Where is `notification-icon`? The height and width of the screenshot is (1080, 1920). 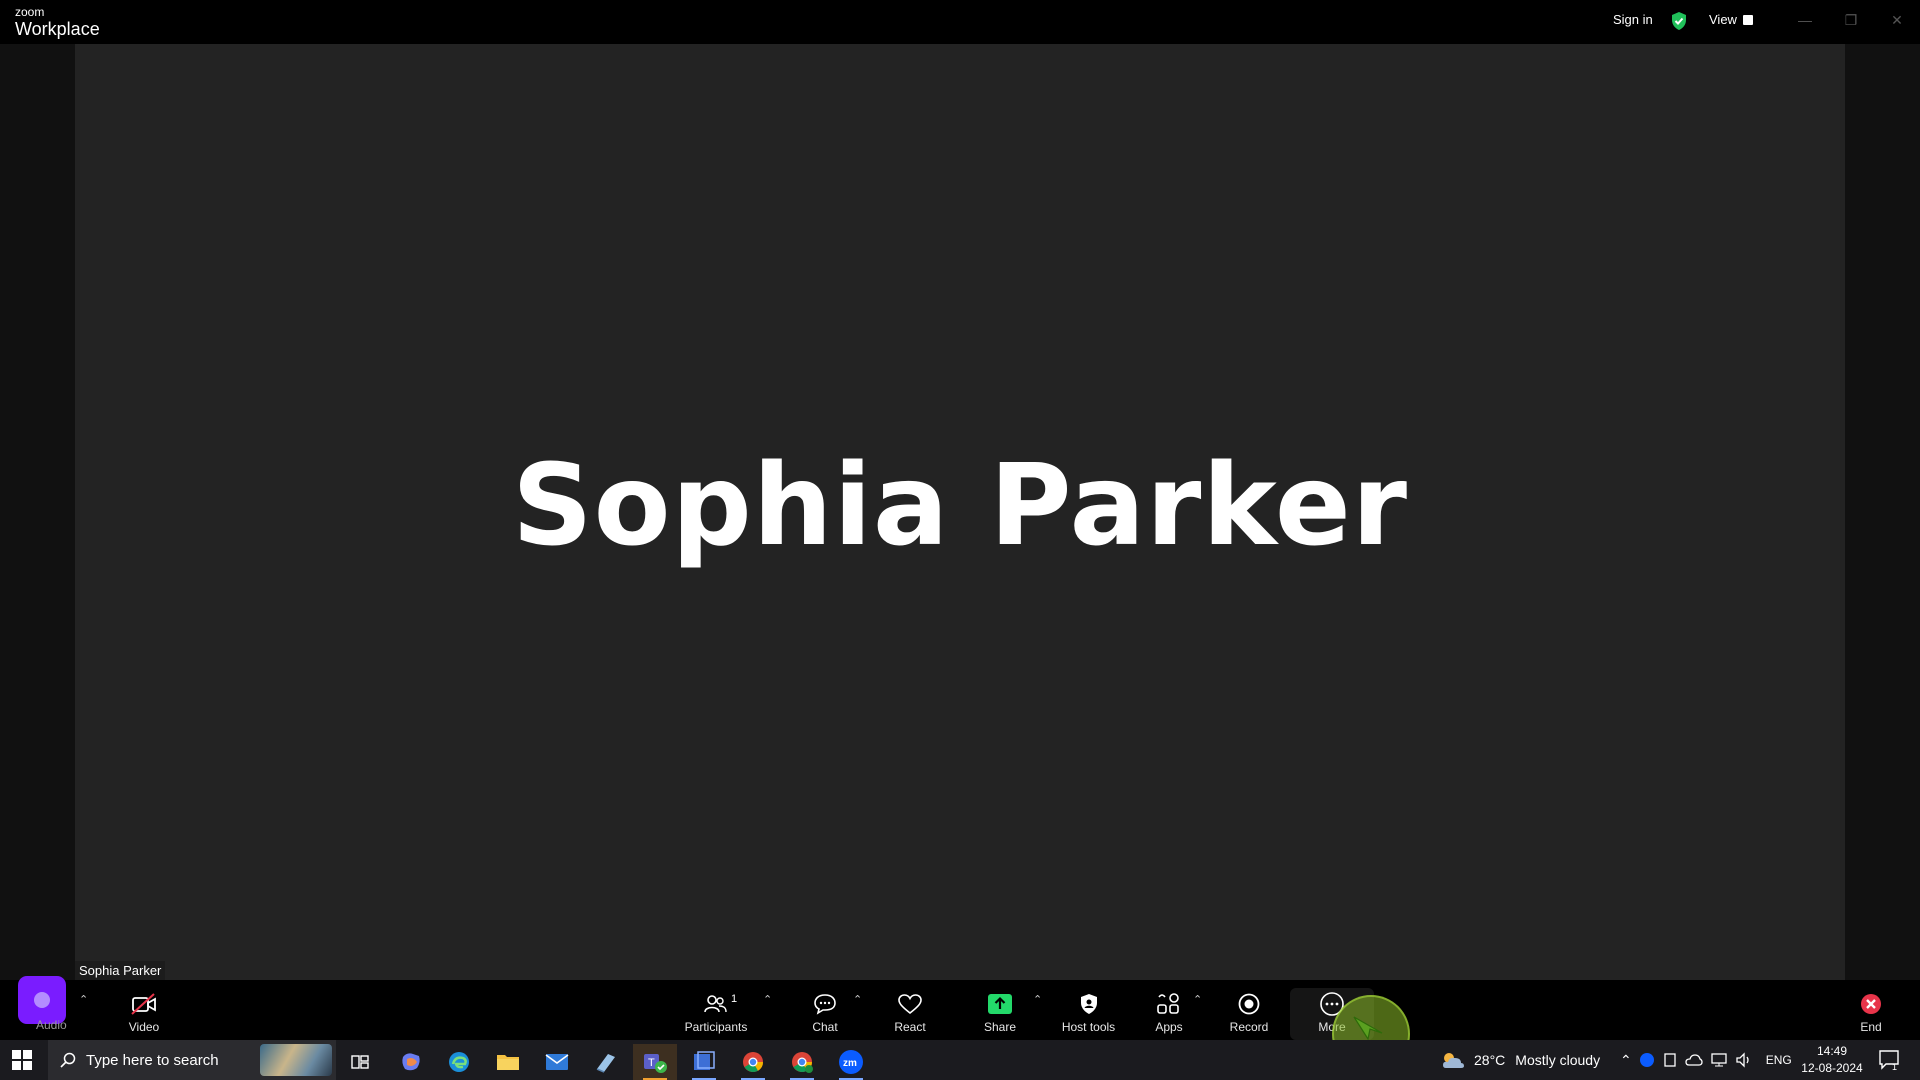
notification-icon is located at coordinates (1889, 1060).